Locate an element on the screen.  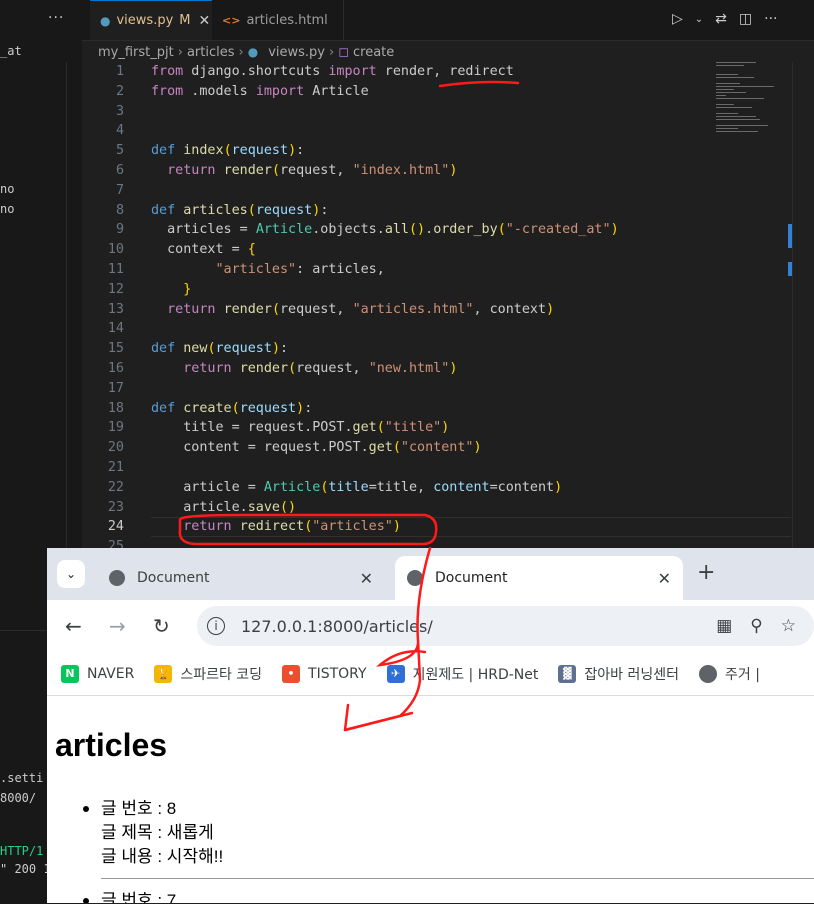
translate-icon: ▦ is located at coordinates (724, 626).